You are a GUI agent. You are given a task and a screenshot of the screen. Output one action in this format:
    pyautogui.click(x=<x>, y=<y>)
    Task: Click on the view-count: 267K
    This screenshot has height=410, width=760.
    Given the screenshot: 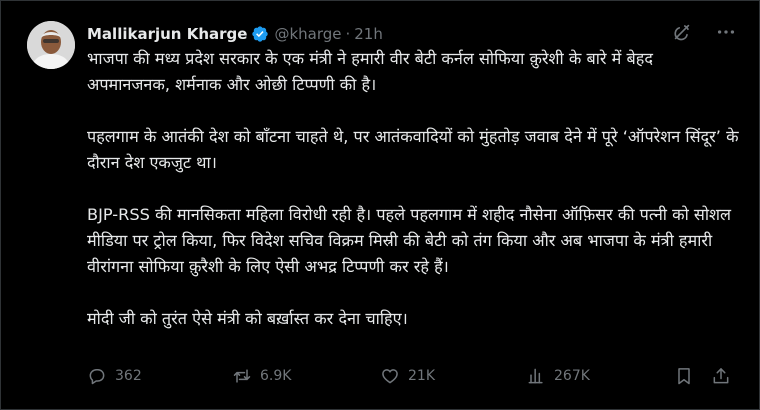 What is the action you would take?
    pyautogui.click(x=572, y=376)
    